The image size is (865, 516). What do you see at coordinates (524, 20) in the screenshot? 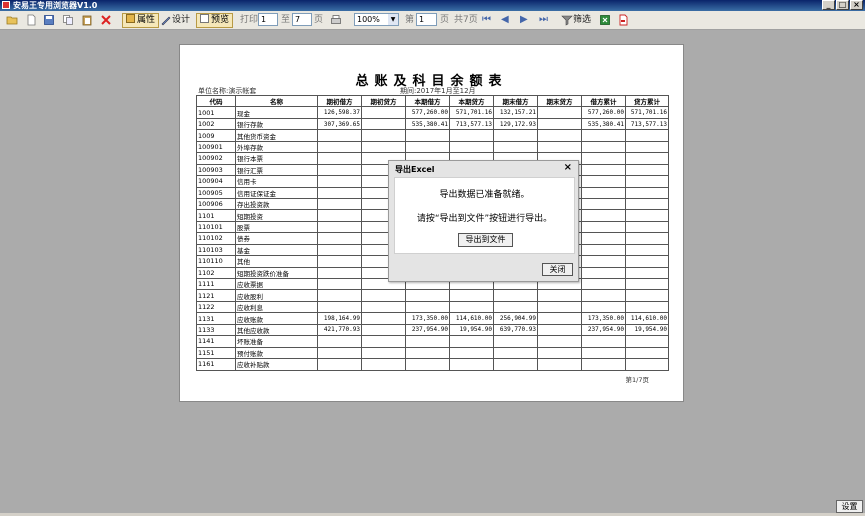
I see `next-page-icon: ▶` at bounding box center [524, 20].